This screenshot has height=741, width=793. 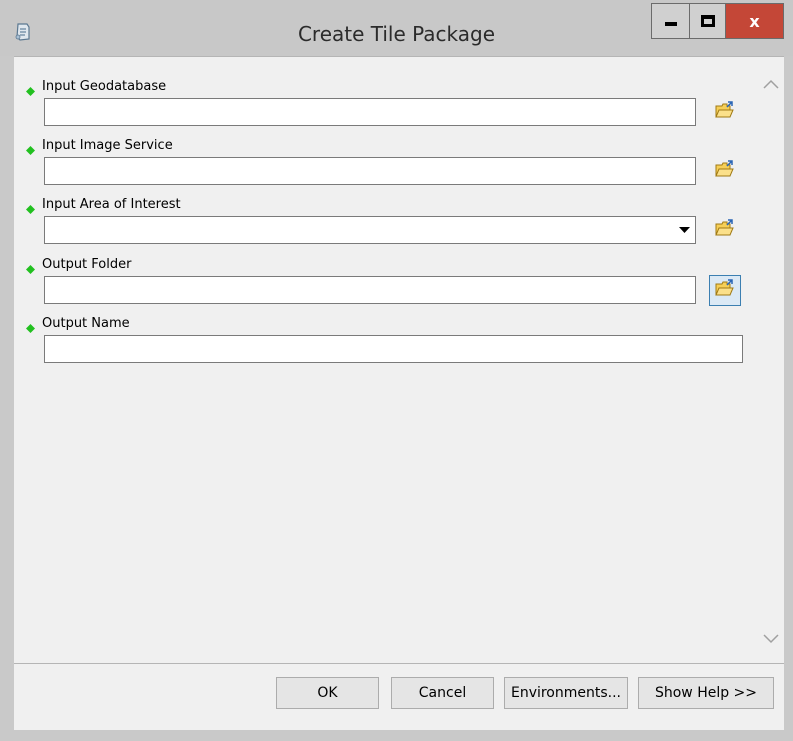 What do you see at coordinates (111, 204) in the screenshot?
I see `param-label: Input Area of Interest` at bounding box center [111, 204].